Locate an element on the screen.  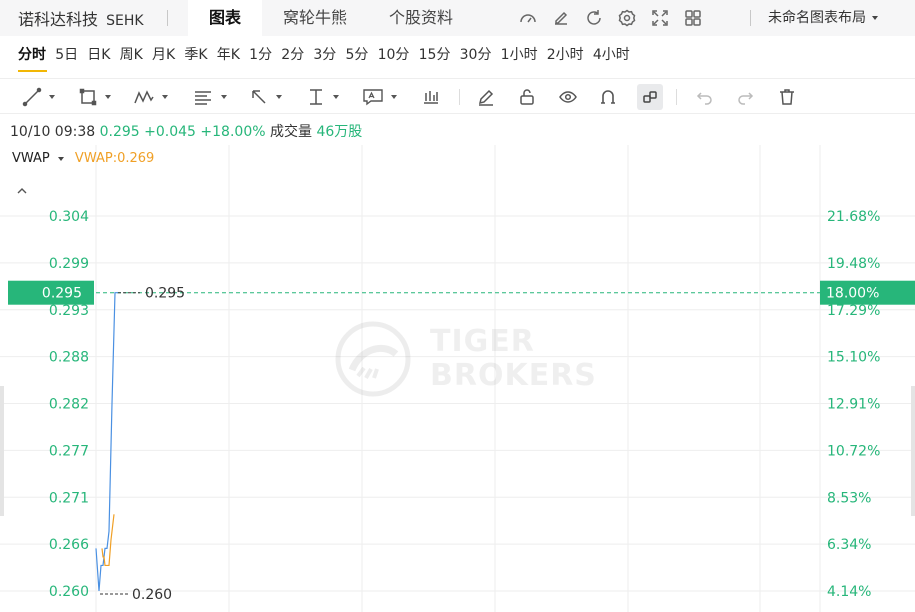
chevron-up-icon is located at coordinates (22, 191).